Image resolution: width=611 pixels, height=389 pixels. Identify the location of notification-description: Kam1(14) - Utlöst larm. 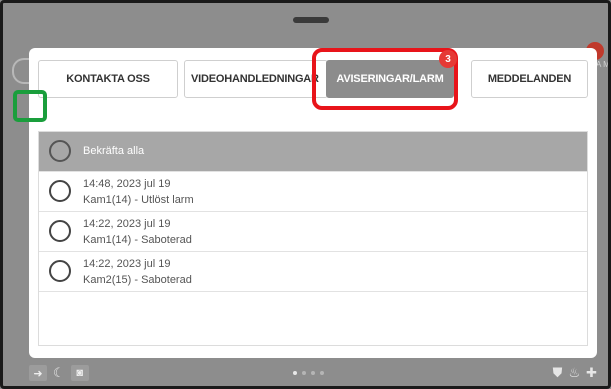
(138, 200).